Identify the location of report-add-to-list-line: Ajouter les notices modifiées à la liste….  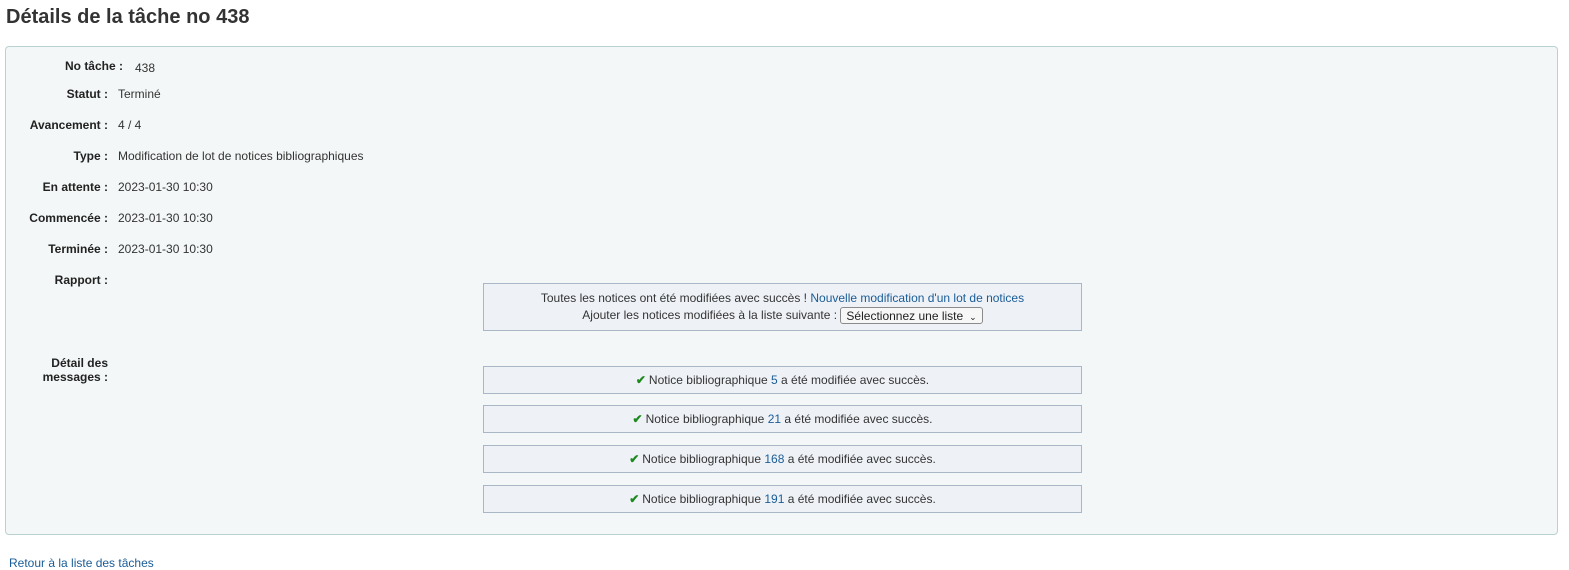
(782, 316).